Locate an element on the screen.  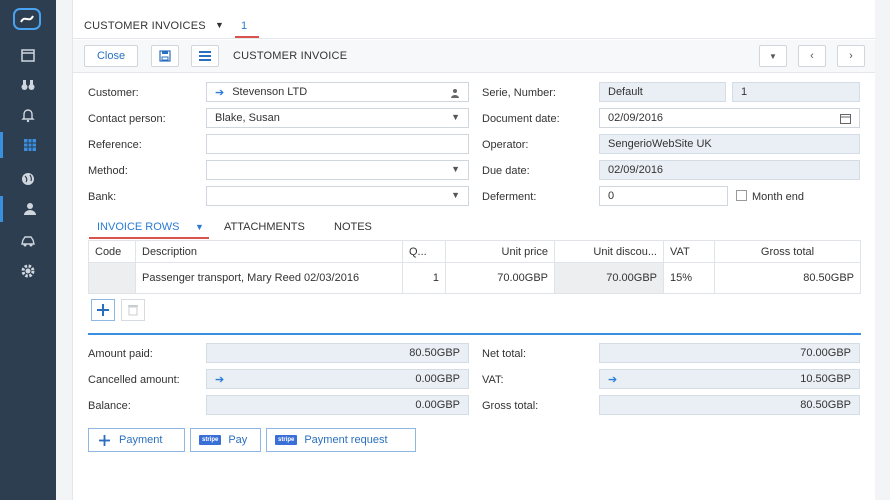
net-total-field: 70.00GBP is located at coordinates (729, 353).